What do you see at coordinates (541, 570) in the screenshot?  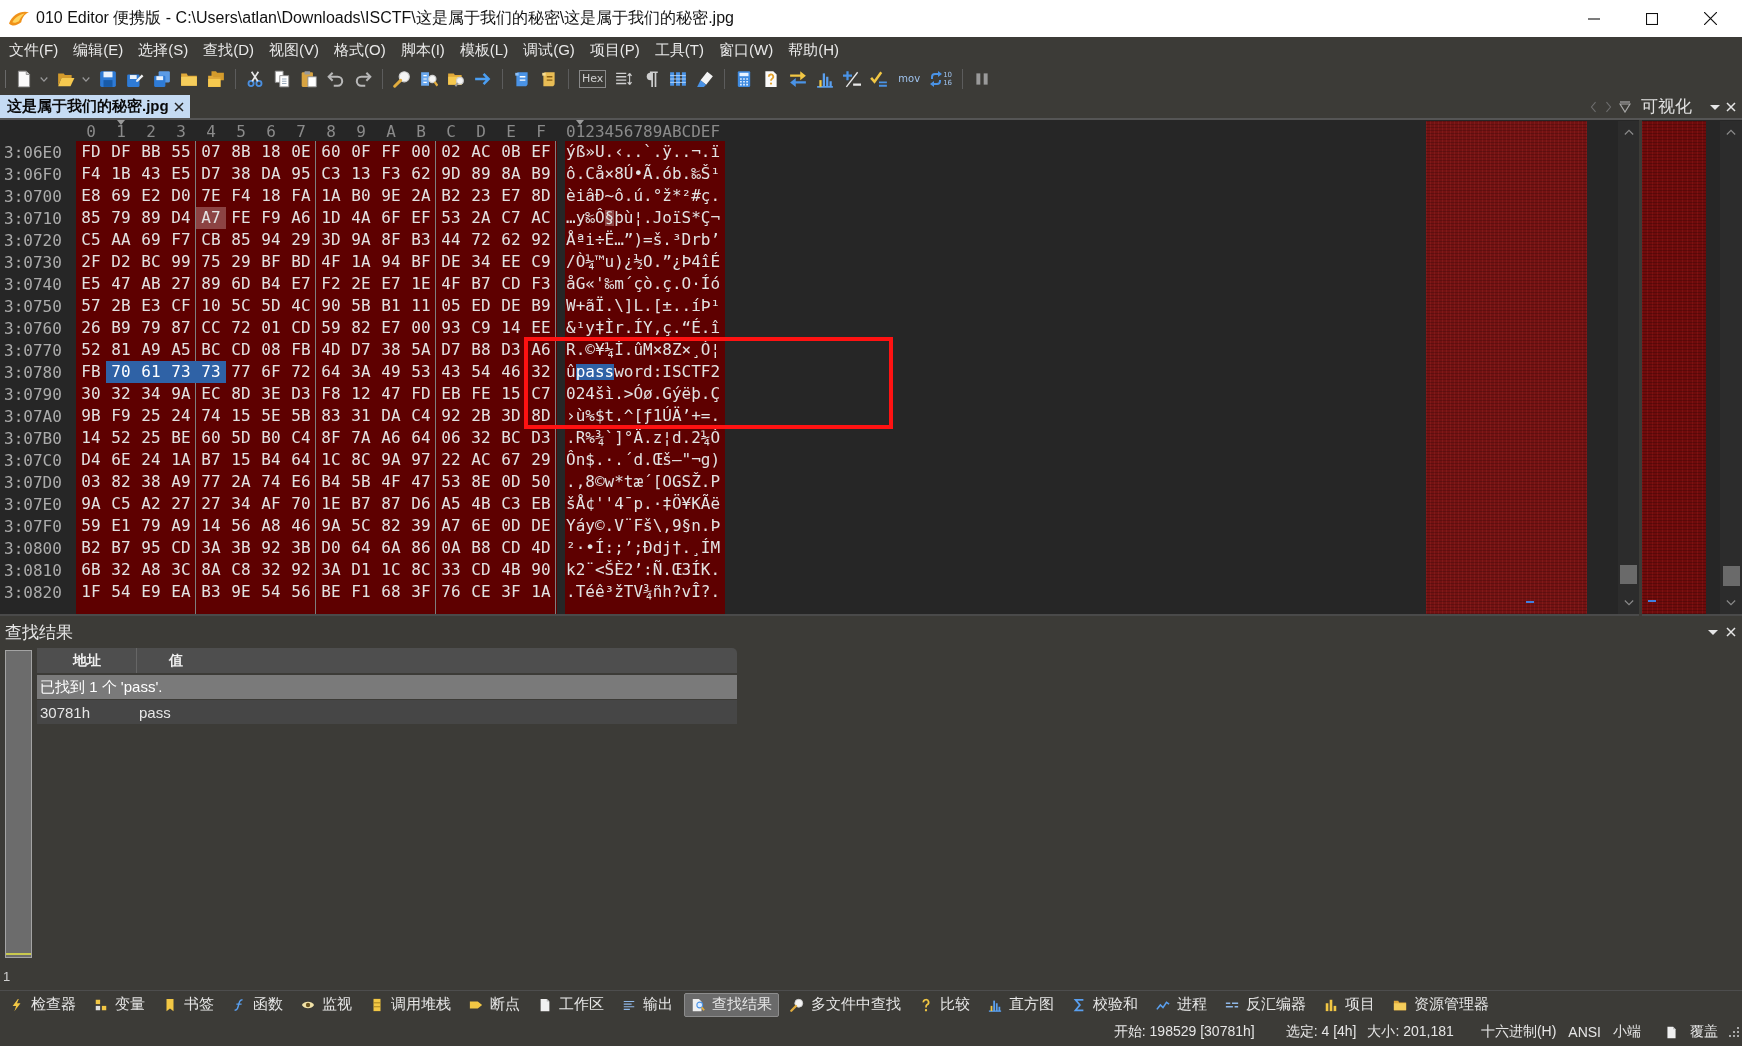 I see `hex-byte: 90` at bounding box center [541, 570].